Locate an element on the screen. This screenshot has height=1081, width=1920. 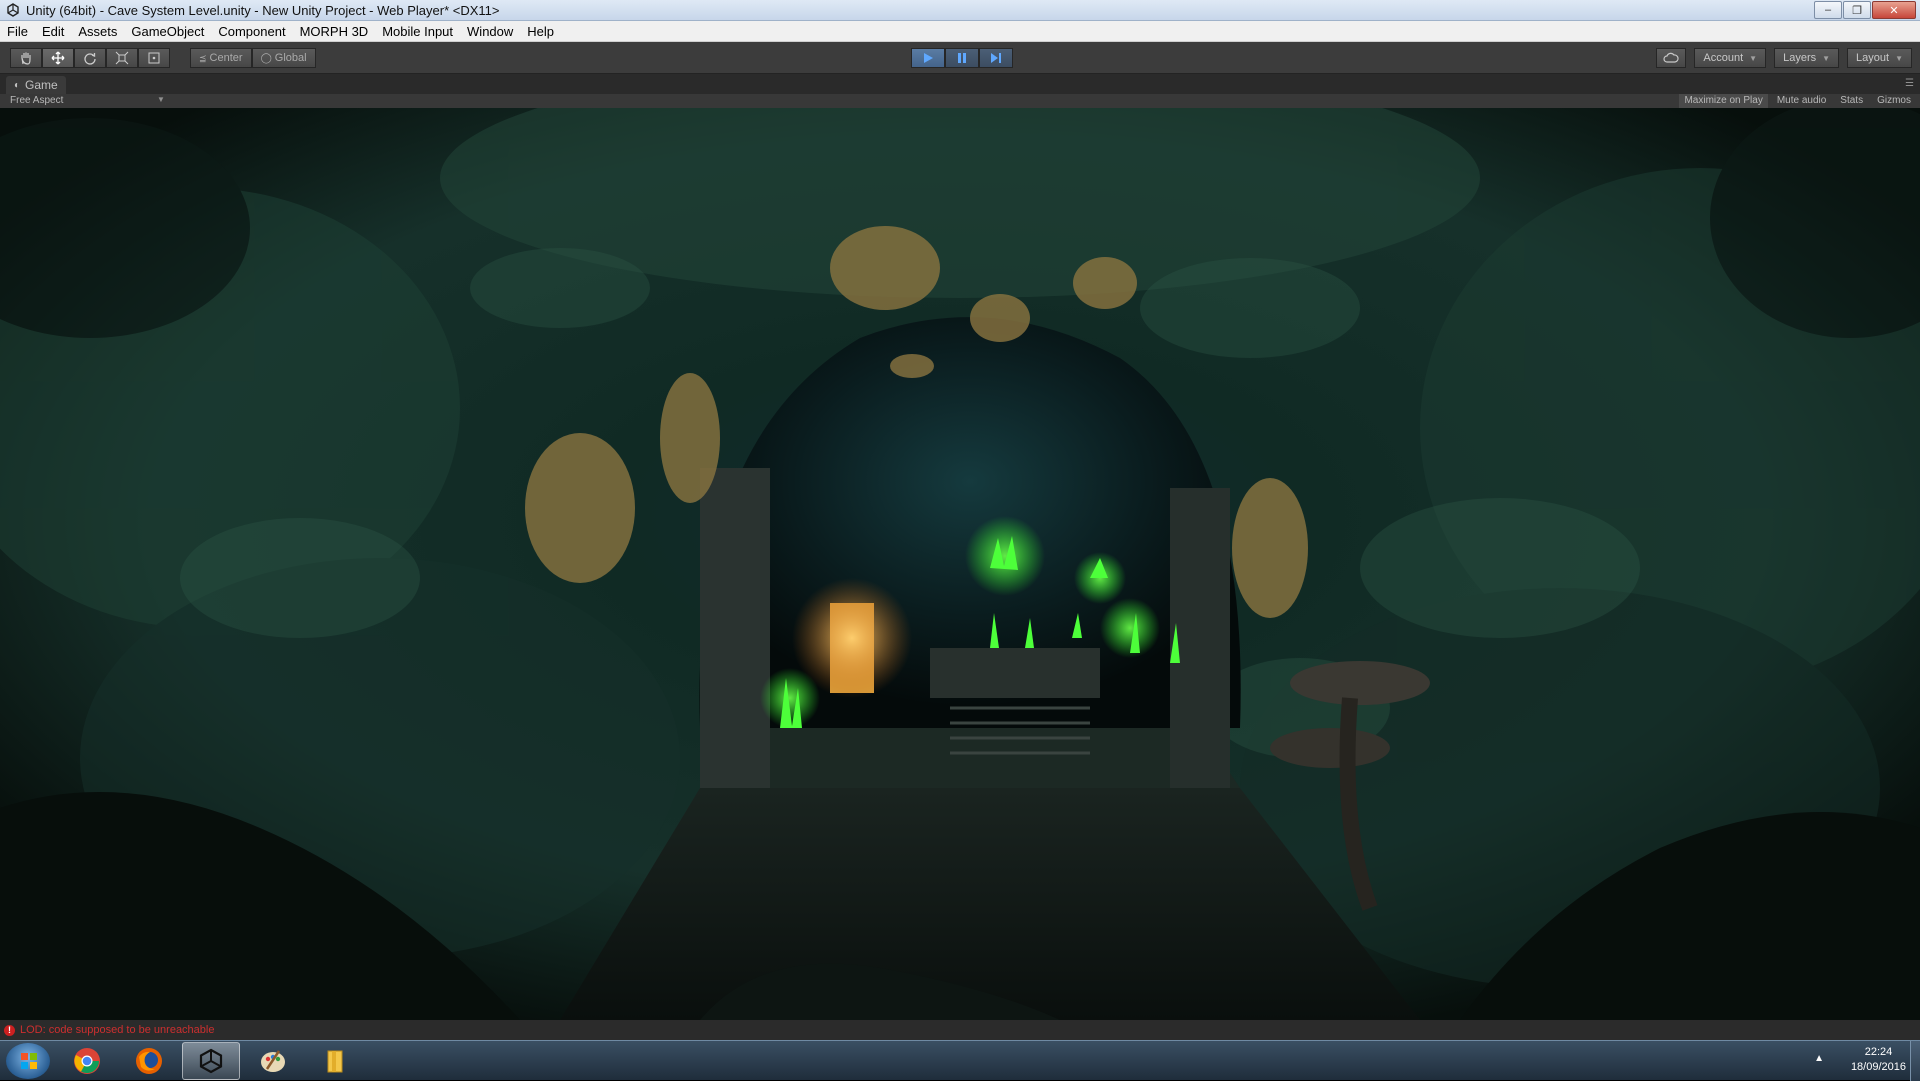
layout-label: Layout is located at coordinates (1873, 58).